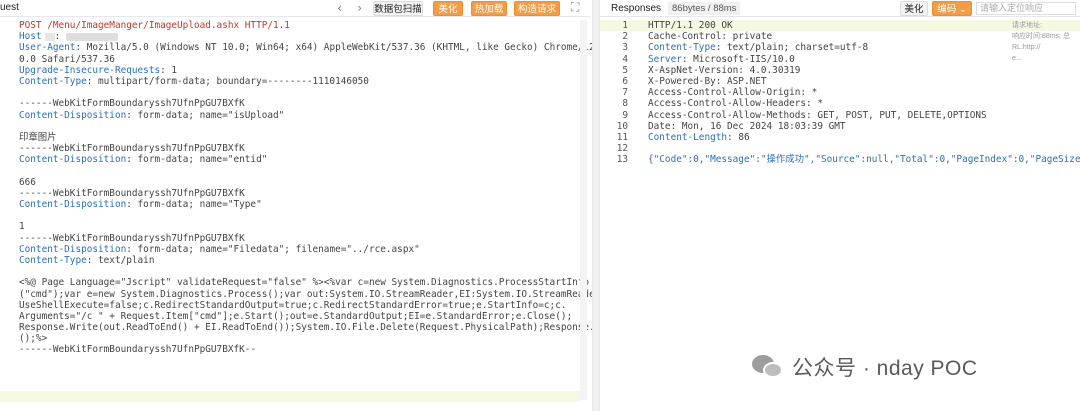 The image size is (1080, 411). What do you see at coordinates (398, 8) in the screenshot?
I see `packet-scan-button: 数据包扫描` at bounding box center [398, 8].